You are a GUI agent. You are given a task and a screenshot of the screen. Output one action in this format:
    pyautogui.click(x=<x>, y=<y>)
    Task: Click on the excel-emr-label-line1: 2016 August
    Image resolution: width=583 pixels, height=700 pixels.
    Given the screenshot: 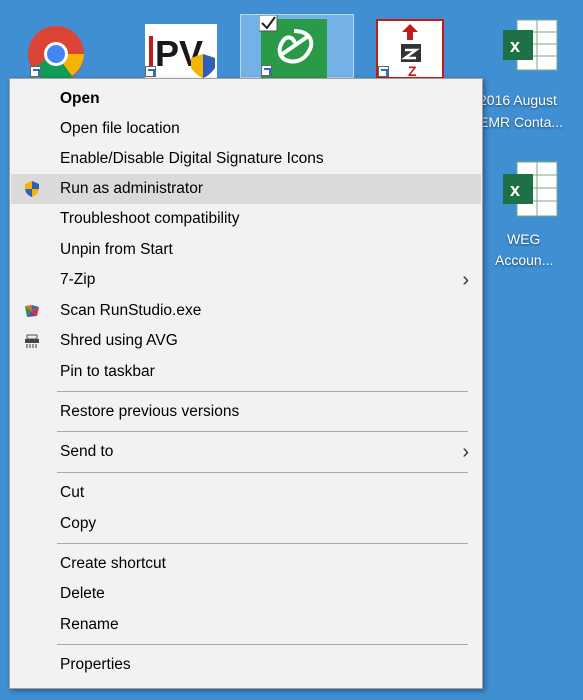 What is the action you would take?
    pyautogui.click(x=518, y=100)
    